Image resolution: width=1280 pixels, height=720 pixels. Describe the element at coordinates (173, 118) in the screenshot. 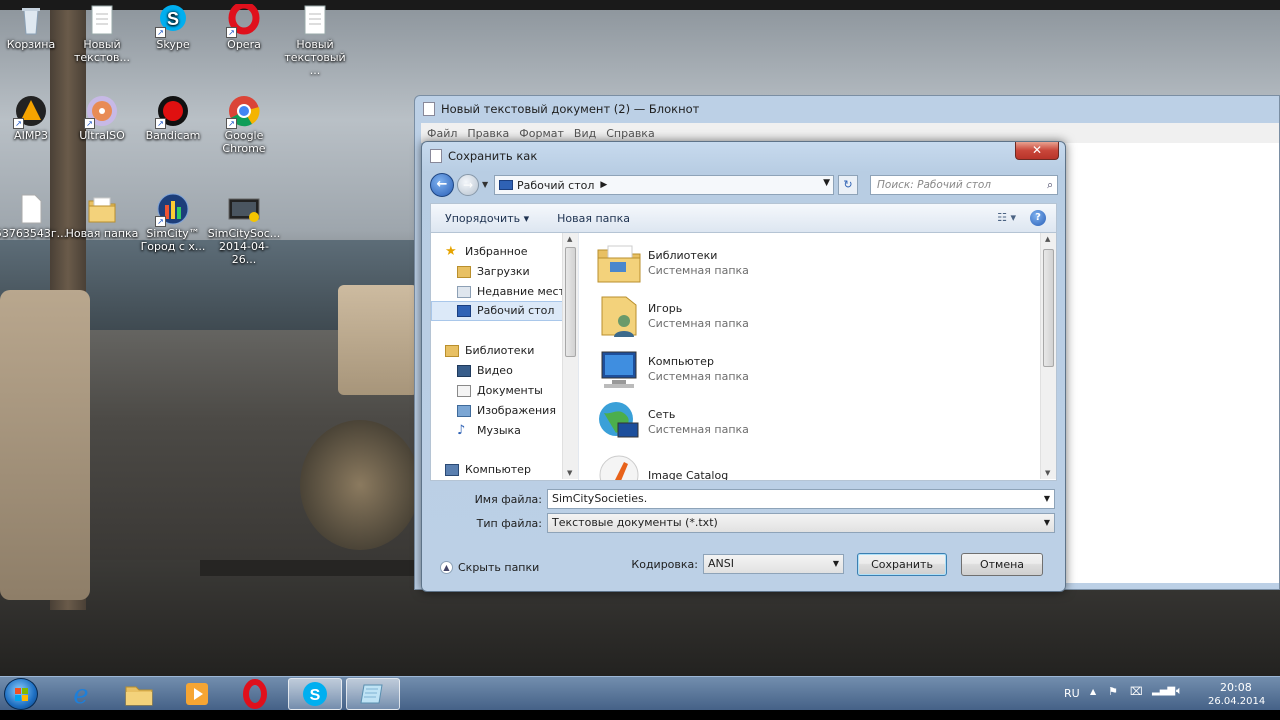

I see `desktop-icon-bandicam: ↗ Bandicam` at that location.